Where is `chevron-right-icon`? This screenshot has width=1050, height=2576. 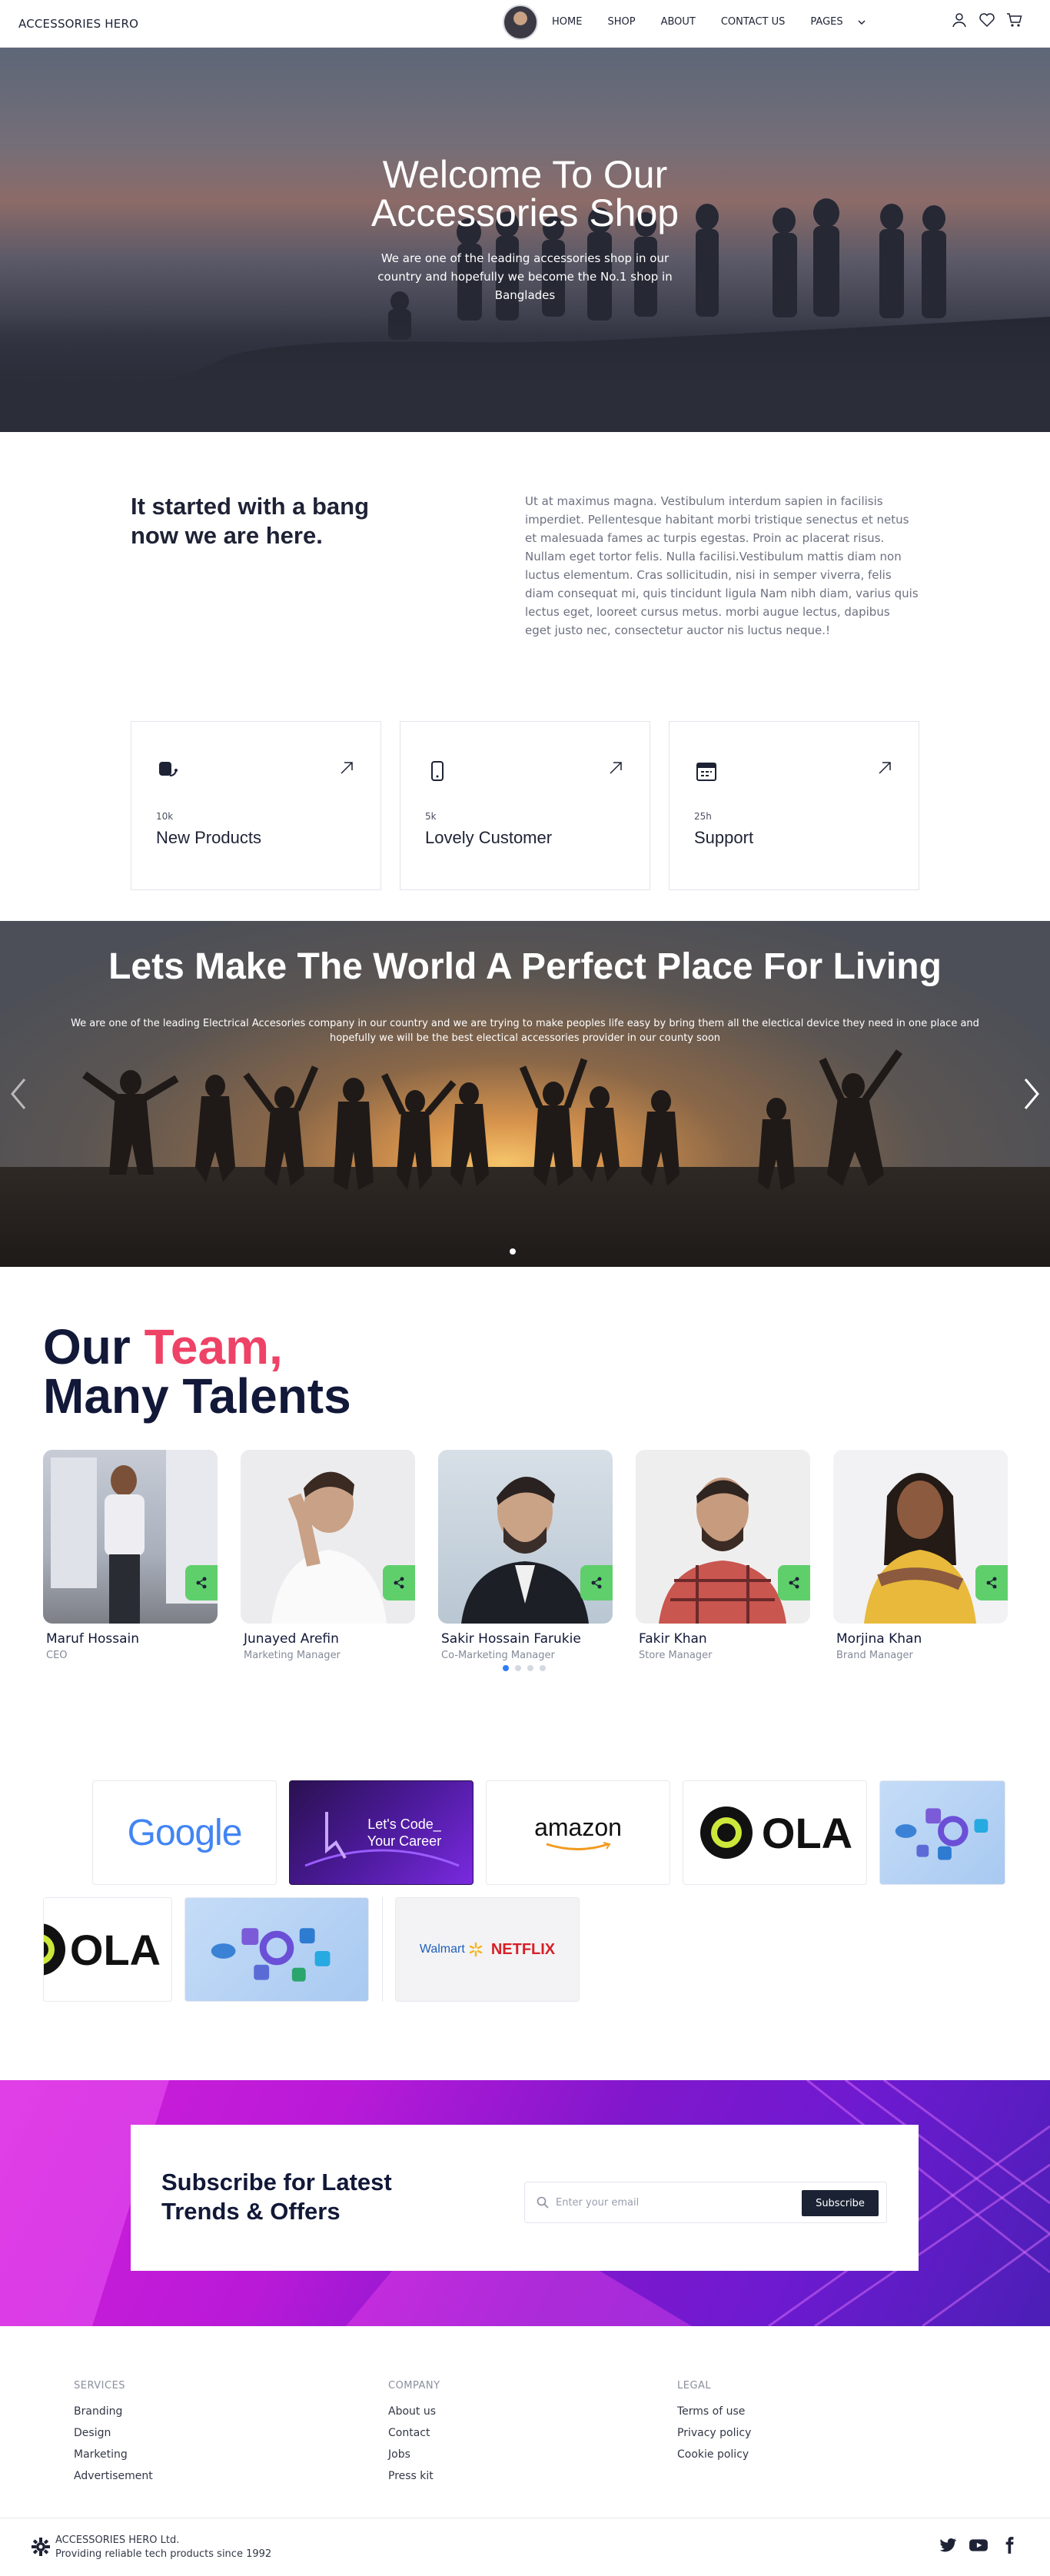
chevron-right-icon is located at coordinates (1032, 1094).